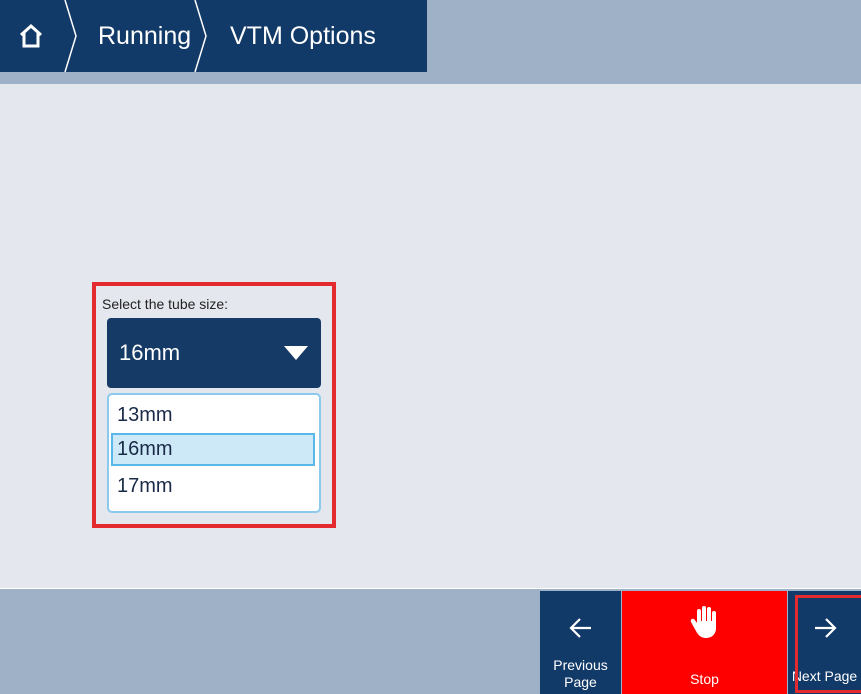  Describe the element at coordinates (214, 353) in the screenshot. I see `tube-size-dropdown: 16mm` at that location.